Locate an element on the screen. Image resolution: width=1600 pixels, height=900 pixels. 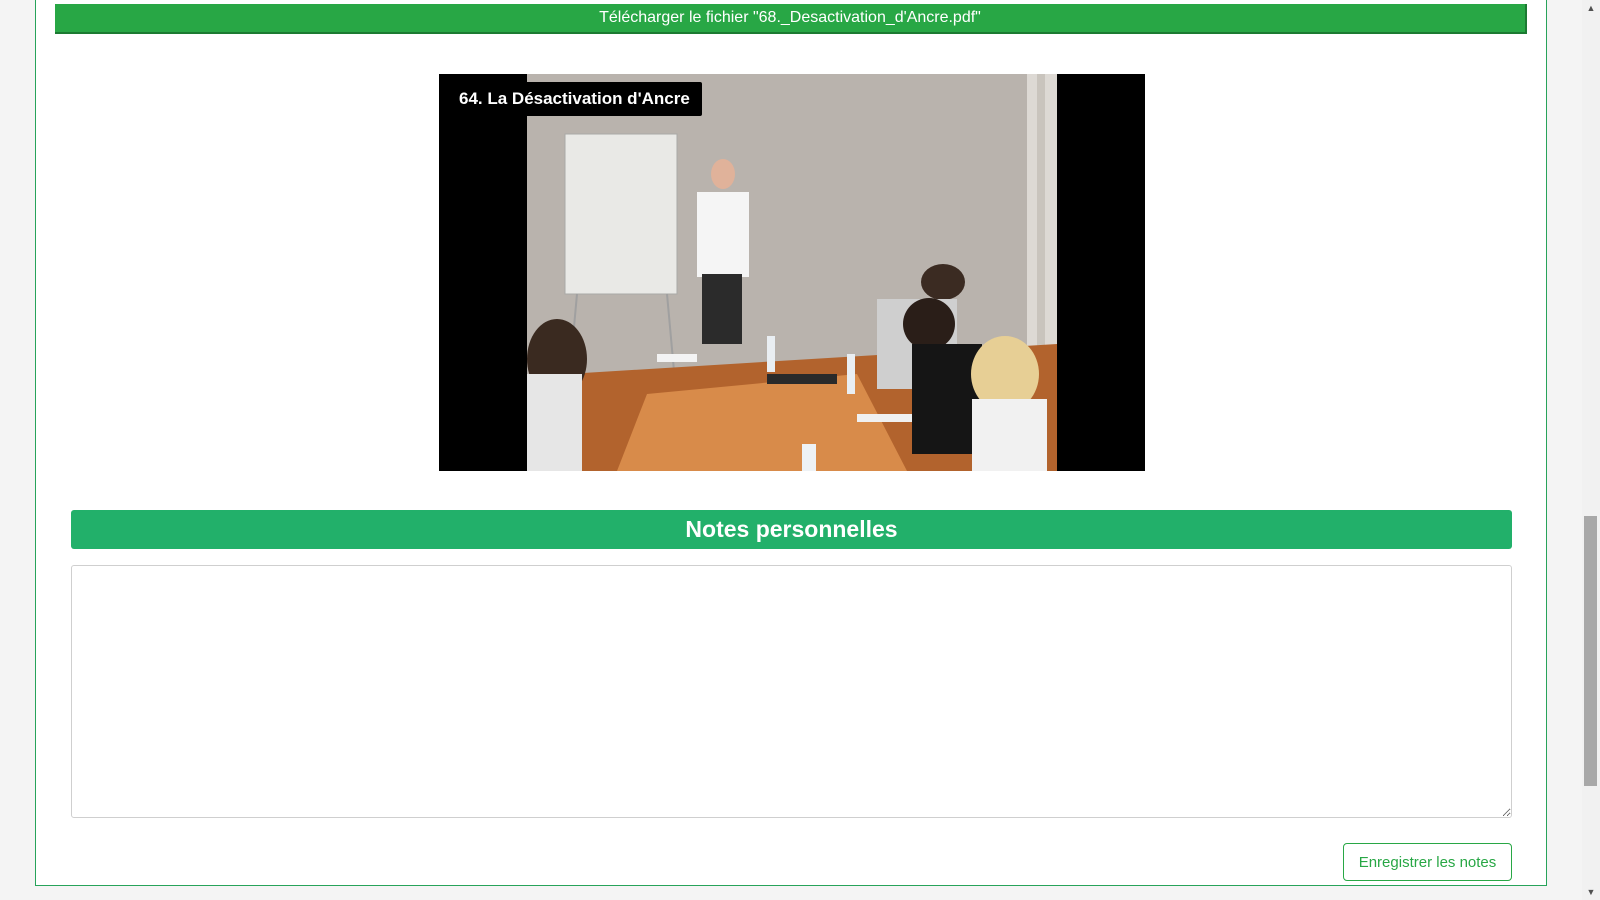
scroll-down-arrow-icon: ▼ is located at coordinates (1591, 892).